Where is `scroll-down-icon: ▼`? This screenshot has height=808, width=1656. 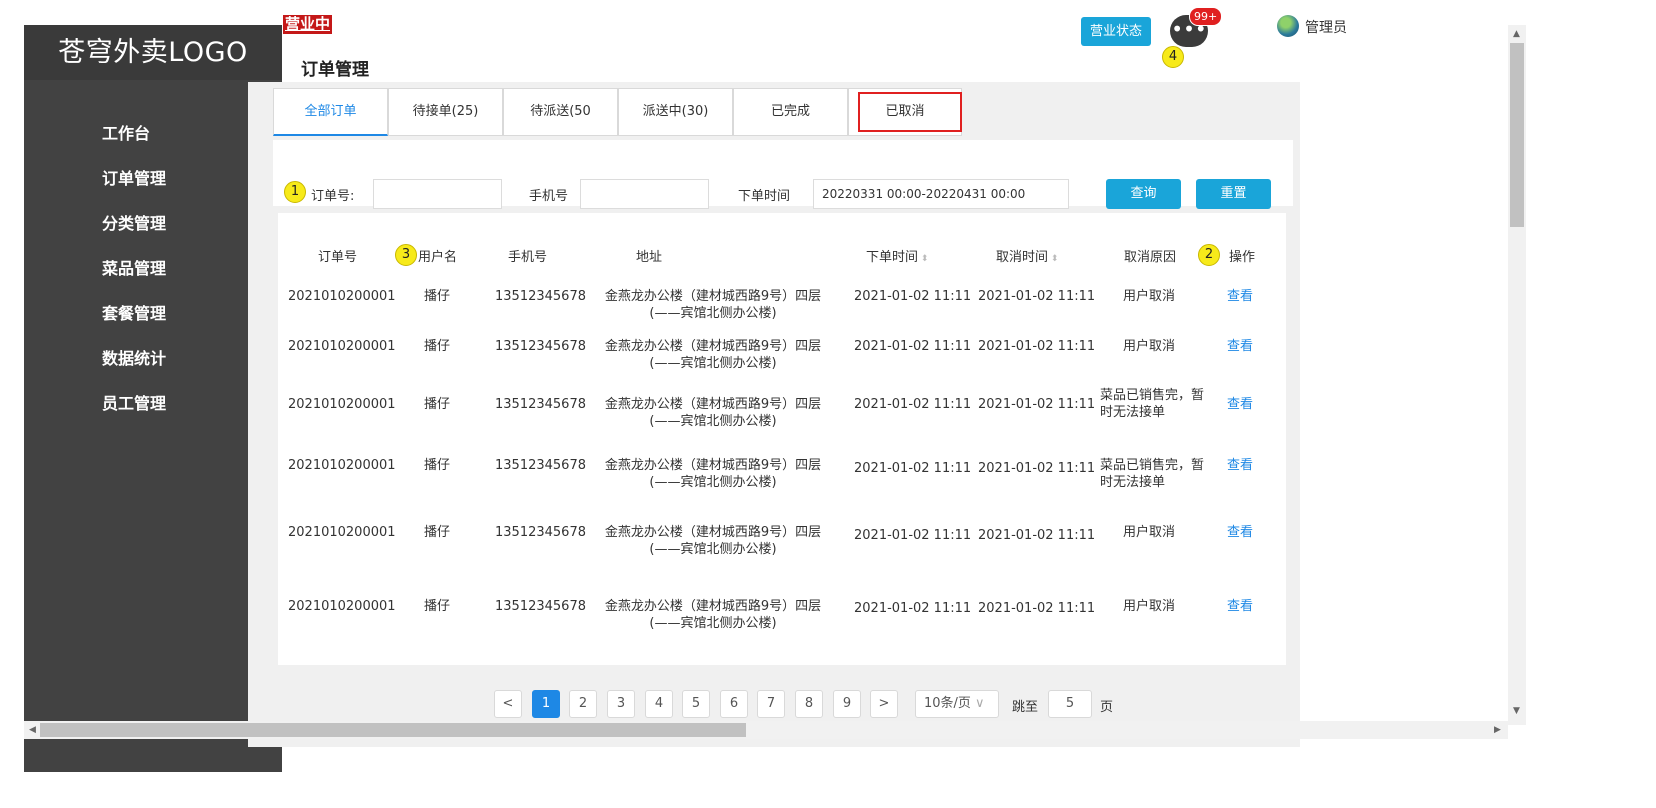 scroll-down-icon: ▼ is located at coordinates (1516, 711).